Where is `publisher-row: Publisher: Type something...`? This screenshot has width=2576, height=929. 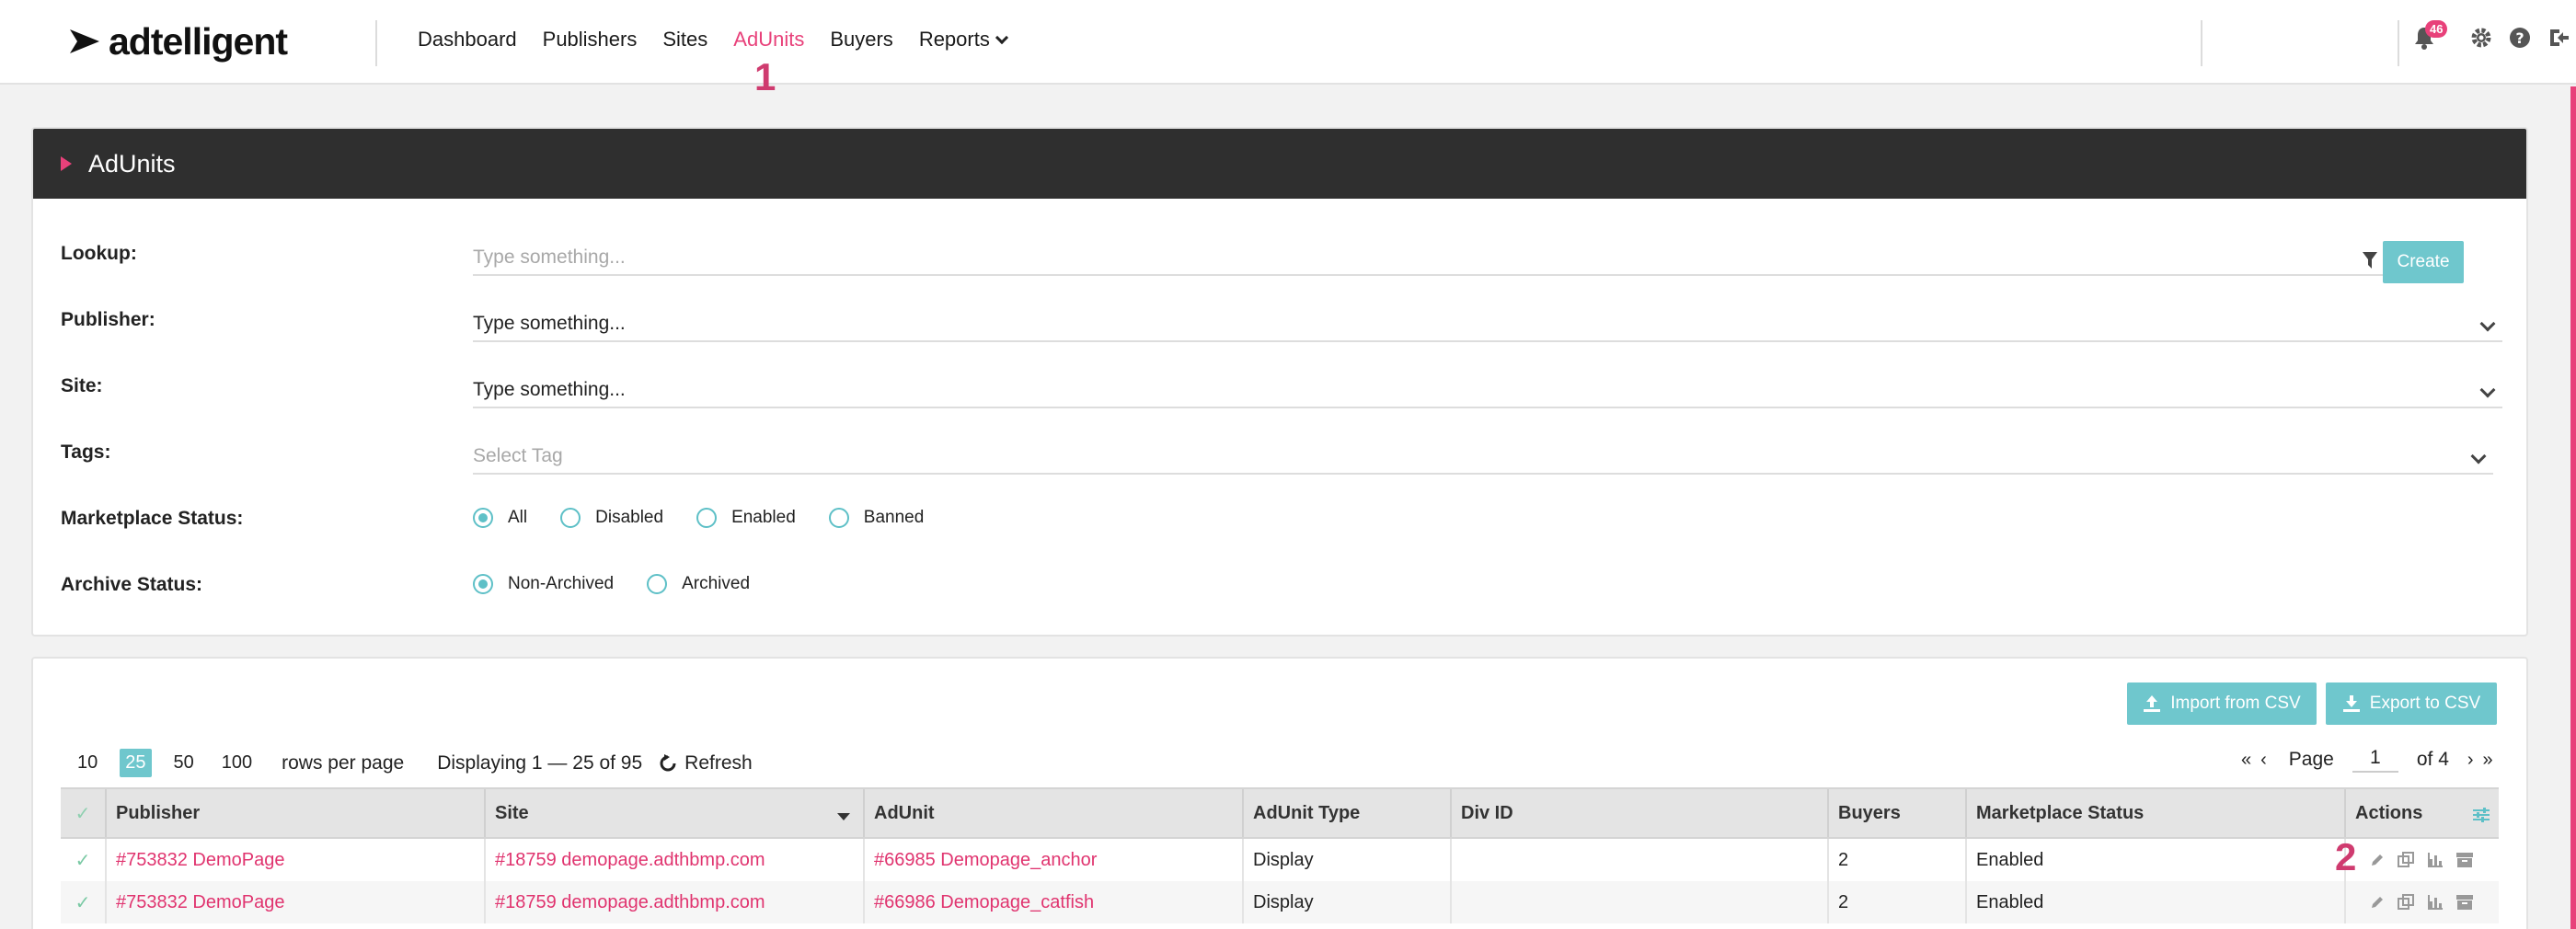
publisher-row: Publisher: Type something... is located at coordinates (1292, 326).